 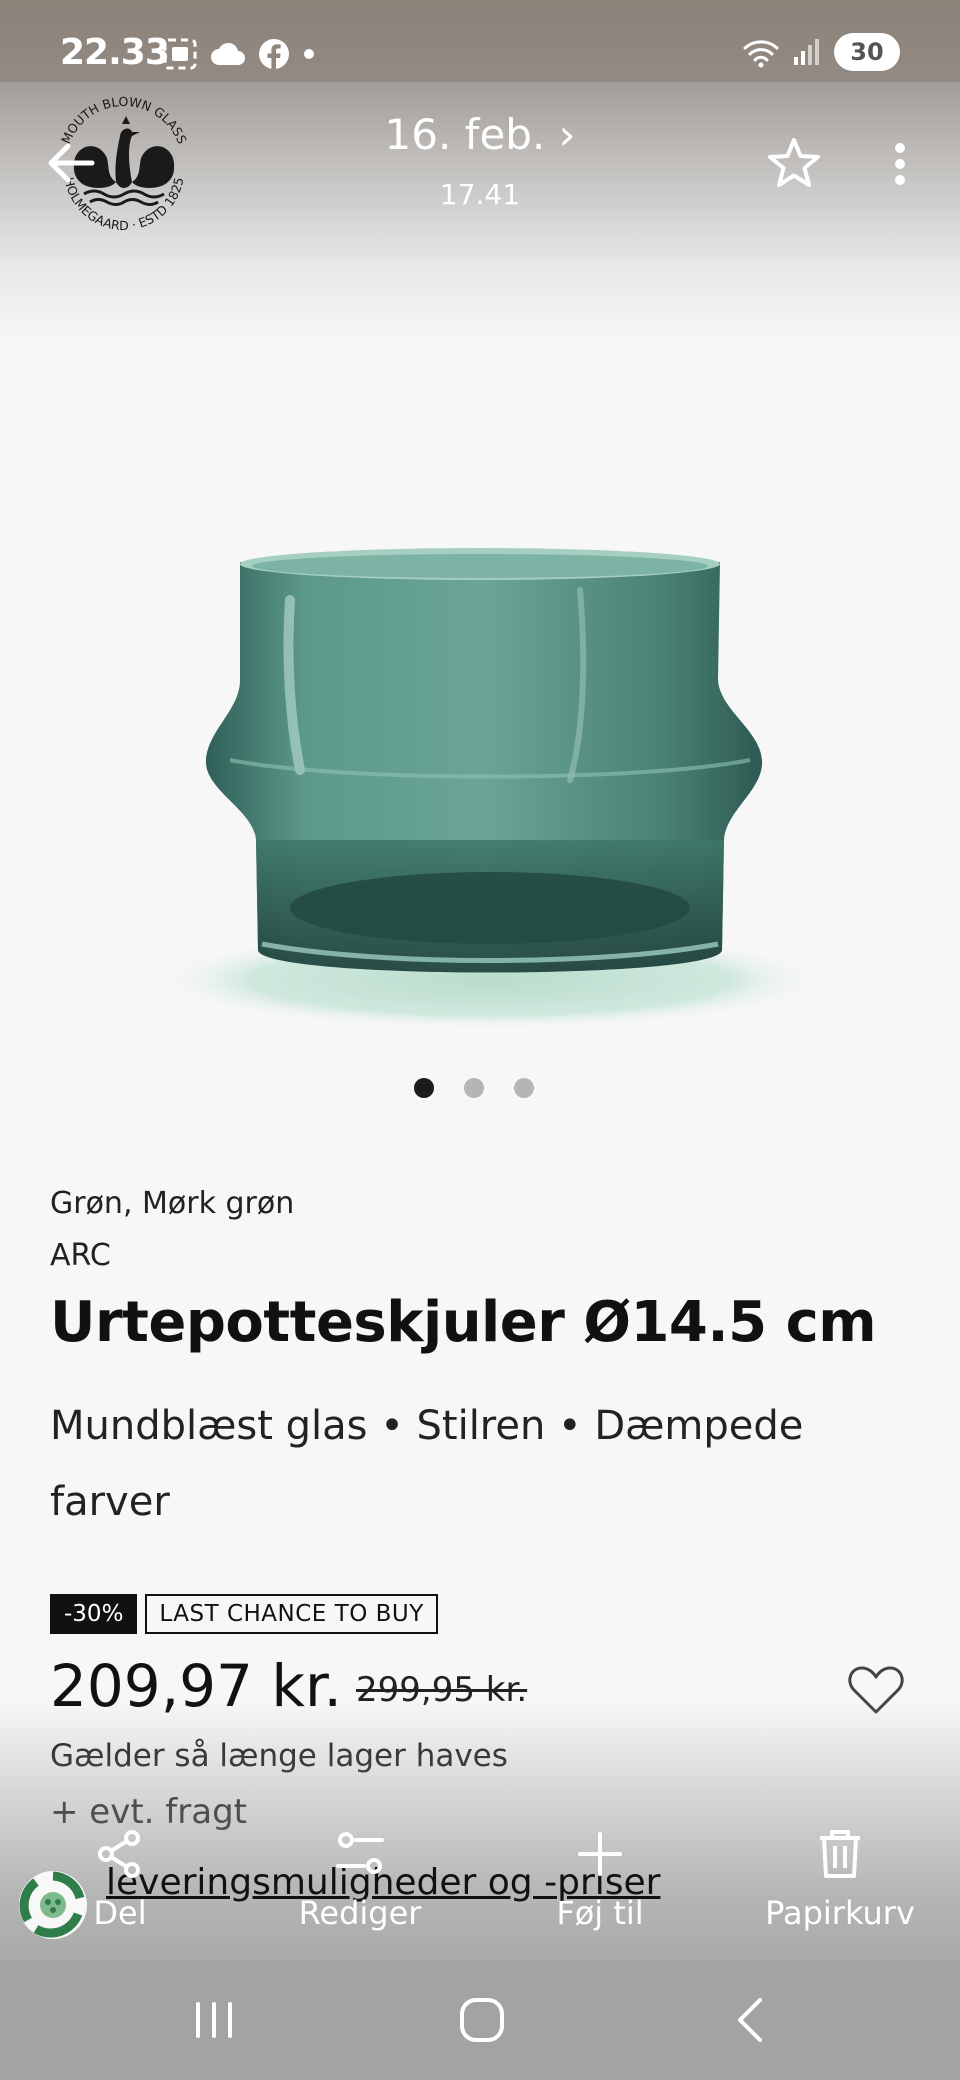 What do you see at coordinates (120, 1913) in the screenshot?
I see `share-label: Del` at bounding box center [120, 1913].